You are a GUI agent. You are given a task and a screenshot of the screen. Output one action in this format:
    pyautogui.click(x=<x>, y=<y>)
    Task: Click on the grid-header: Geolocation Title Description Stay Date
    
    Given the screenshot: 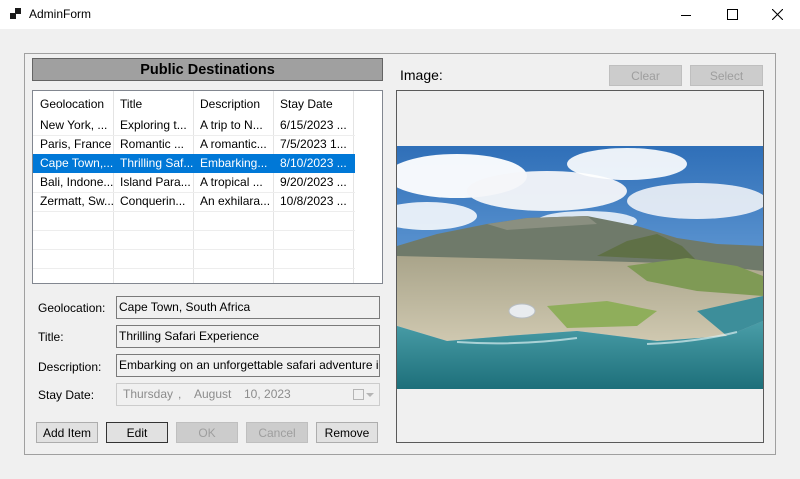 What is the action you would take?
    pyautogui.click(x=207, y=104)
    